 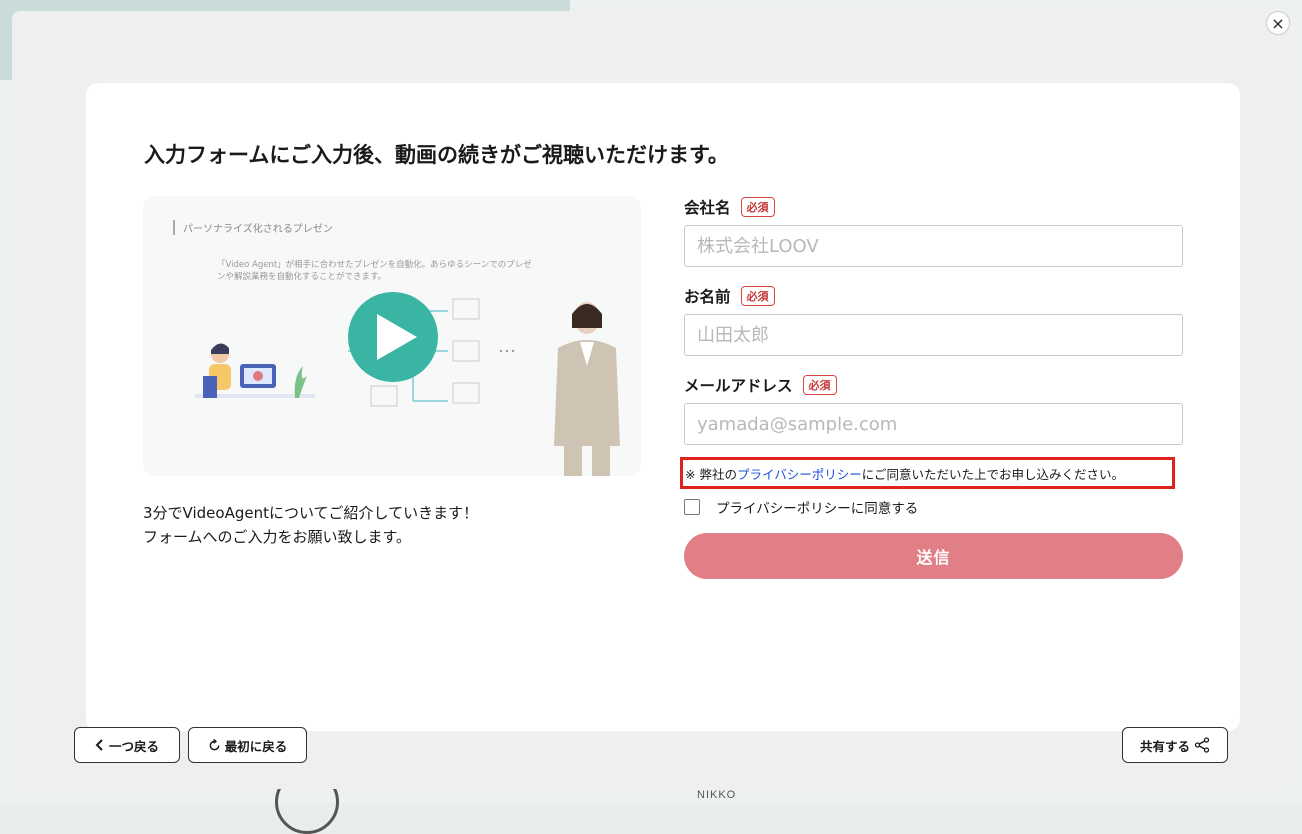 I want to click on email-label-row: メールアドレス 必須, so click(x=933, y=385).